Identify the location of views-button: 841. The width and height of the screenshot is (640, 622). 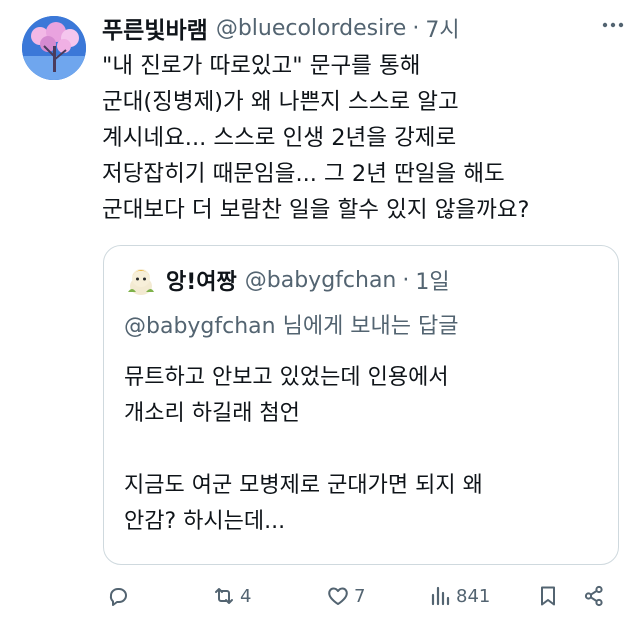
(459, 596).